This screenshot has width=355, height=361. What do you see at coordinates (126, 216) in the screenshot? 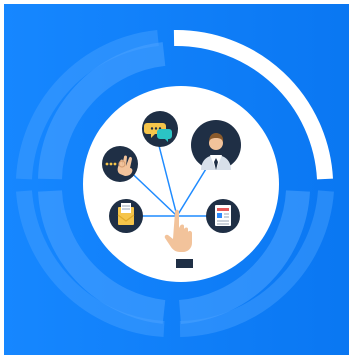
I see `mail-envelope-icon` at bounding box center [126, 216].